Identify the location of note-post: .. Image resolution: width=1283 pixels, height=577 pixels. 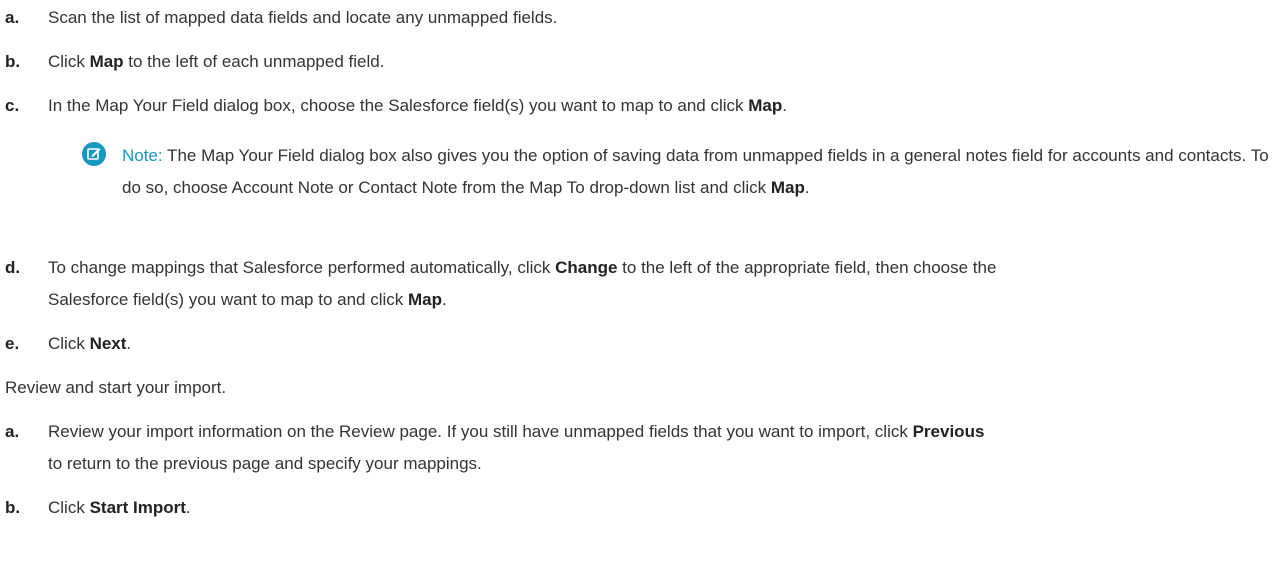
(807, 187).